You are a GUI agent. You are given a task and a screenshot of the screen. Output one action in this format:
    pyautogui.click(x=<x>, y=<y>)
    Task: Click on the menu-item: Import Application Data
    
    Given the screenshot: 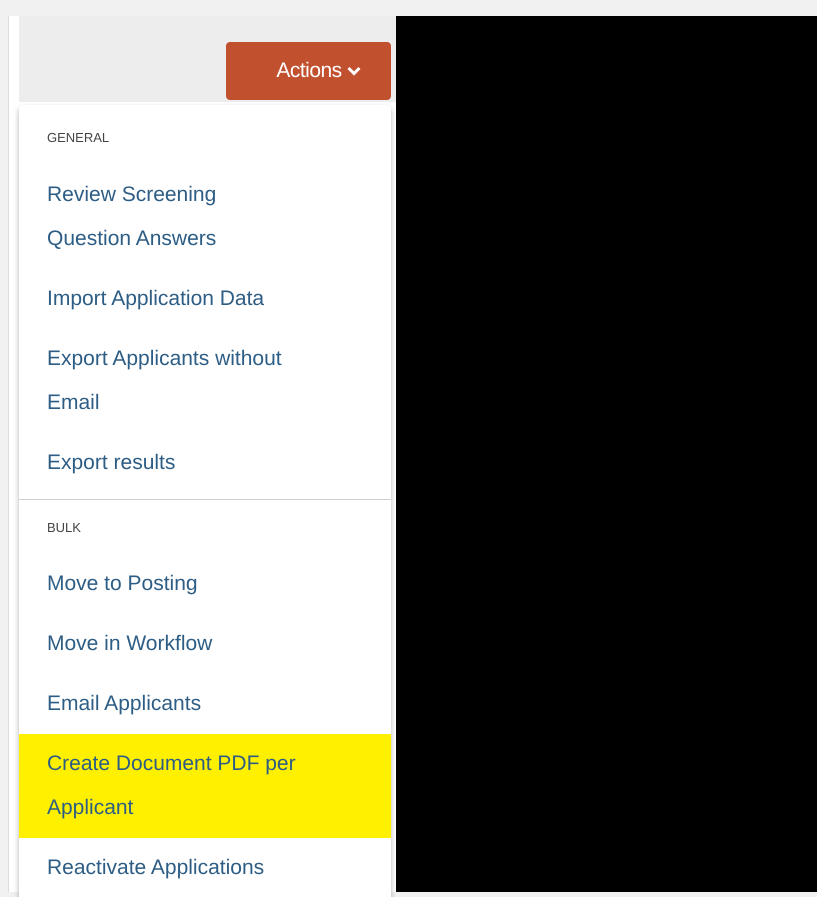 What is the action you would take?
    pyautogui.click(x=205, y=299)
    